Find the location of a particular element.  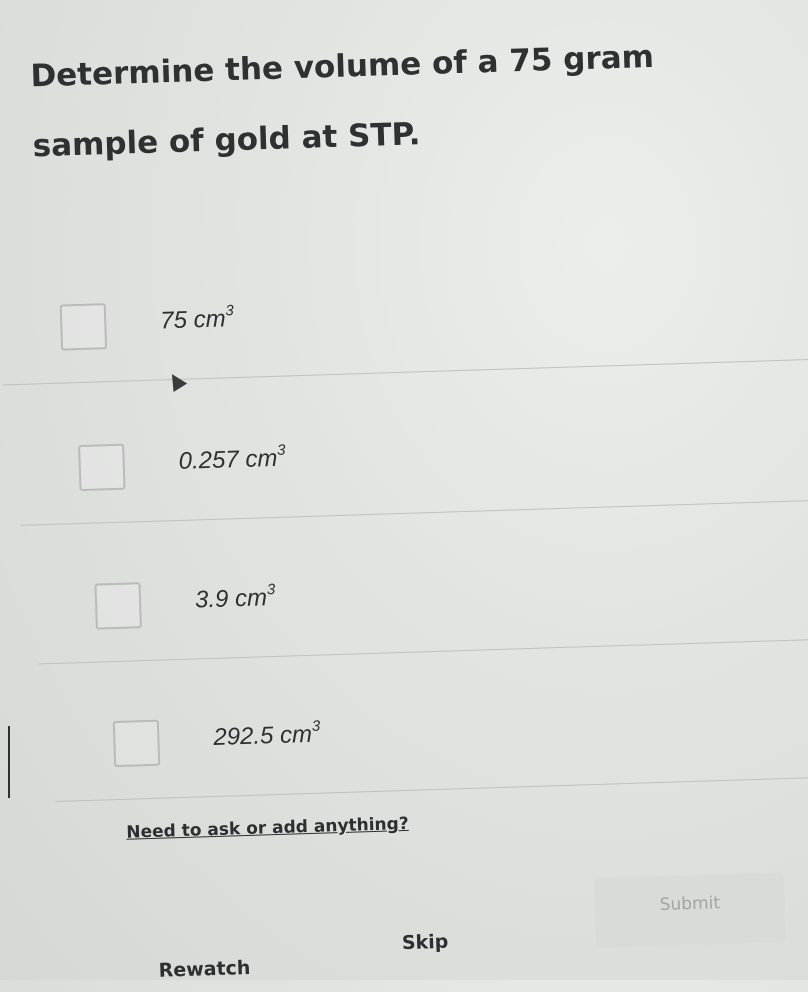

rewatch-button: Rewatch is located at coordinates (204, 969).